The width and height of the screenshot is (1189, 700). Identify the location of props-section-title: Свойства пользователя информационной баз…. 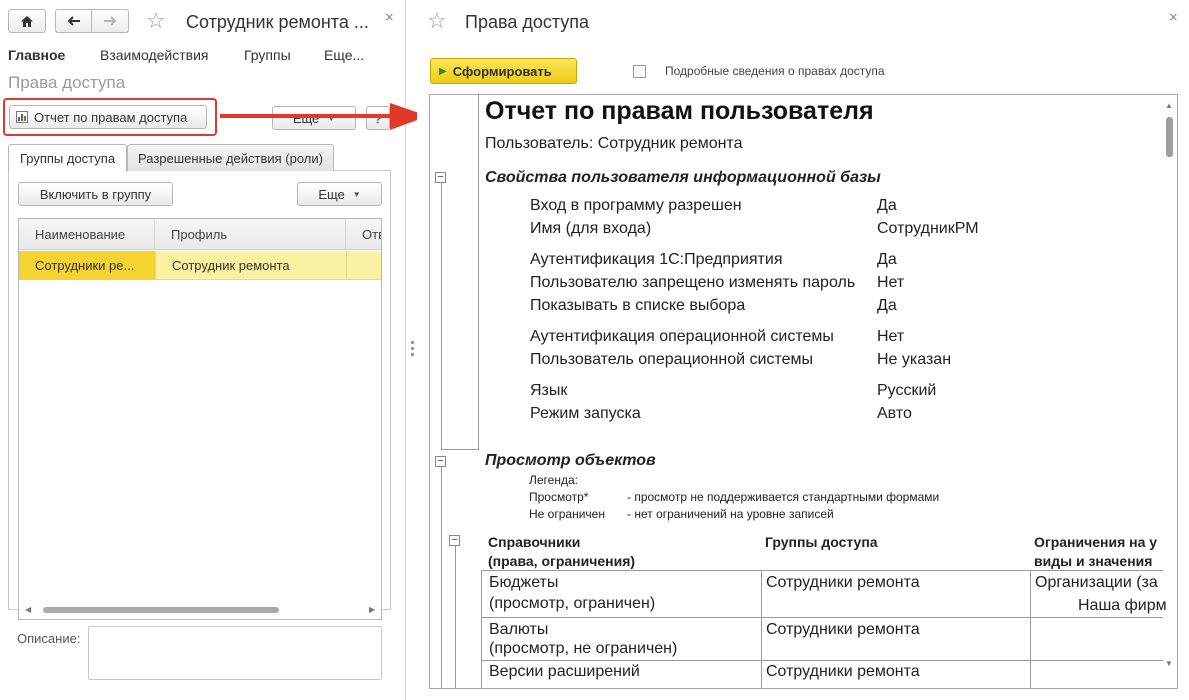
(683, 177).